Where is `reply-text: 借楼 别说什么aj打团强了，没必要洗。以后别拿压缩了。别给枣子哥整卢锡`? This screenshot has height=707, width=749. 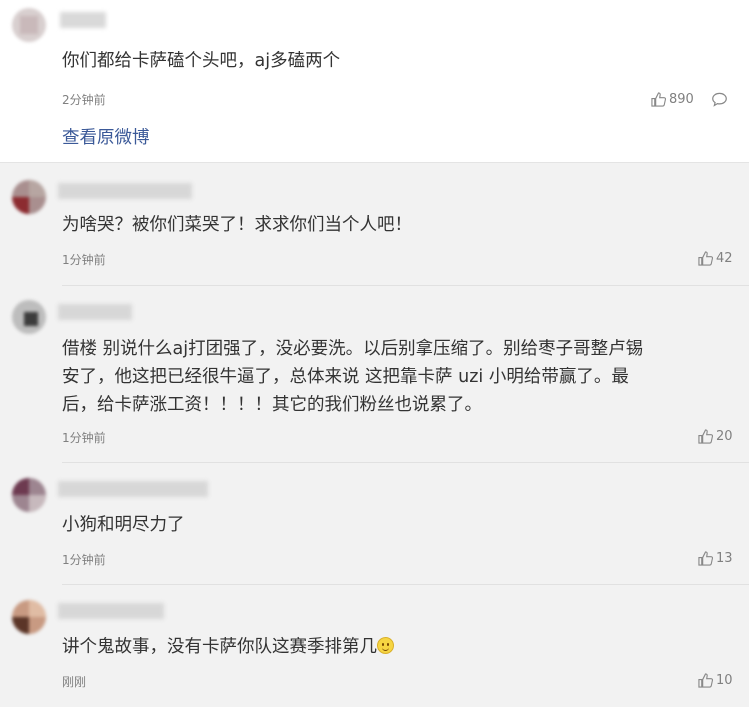
reply-text: 借楼 别说什么aj打团强了，没必要洗。以后别拿压缩了。别给枣子哥整卢锡 is located at coordinates (353, 349).